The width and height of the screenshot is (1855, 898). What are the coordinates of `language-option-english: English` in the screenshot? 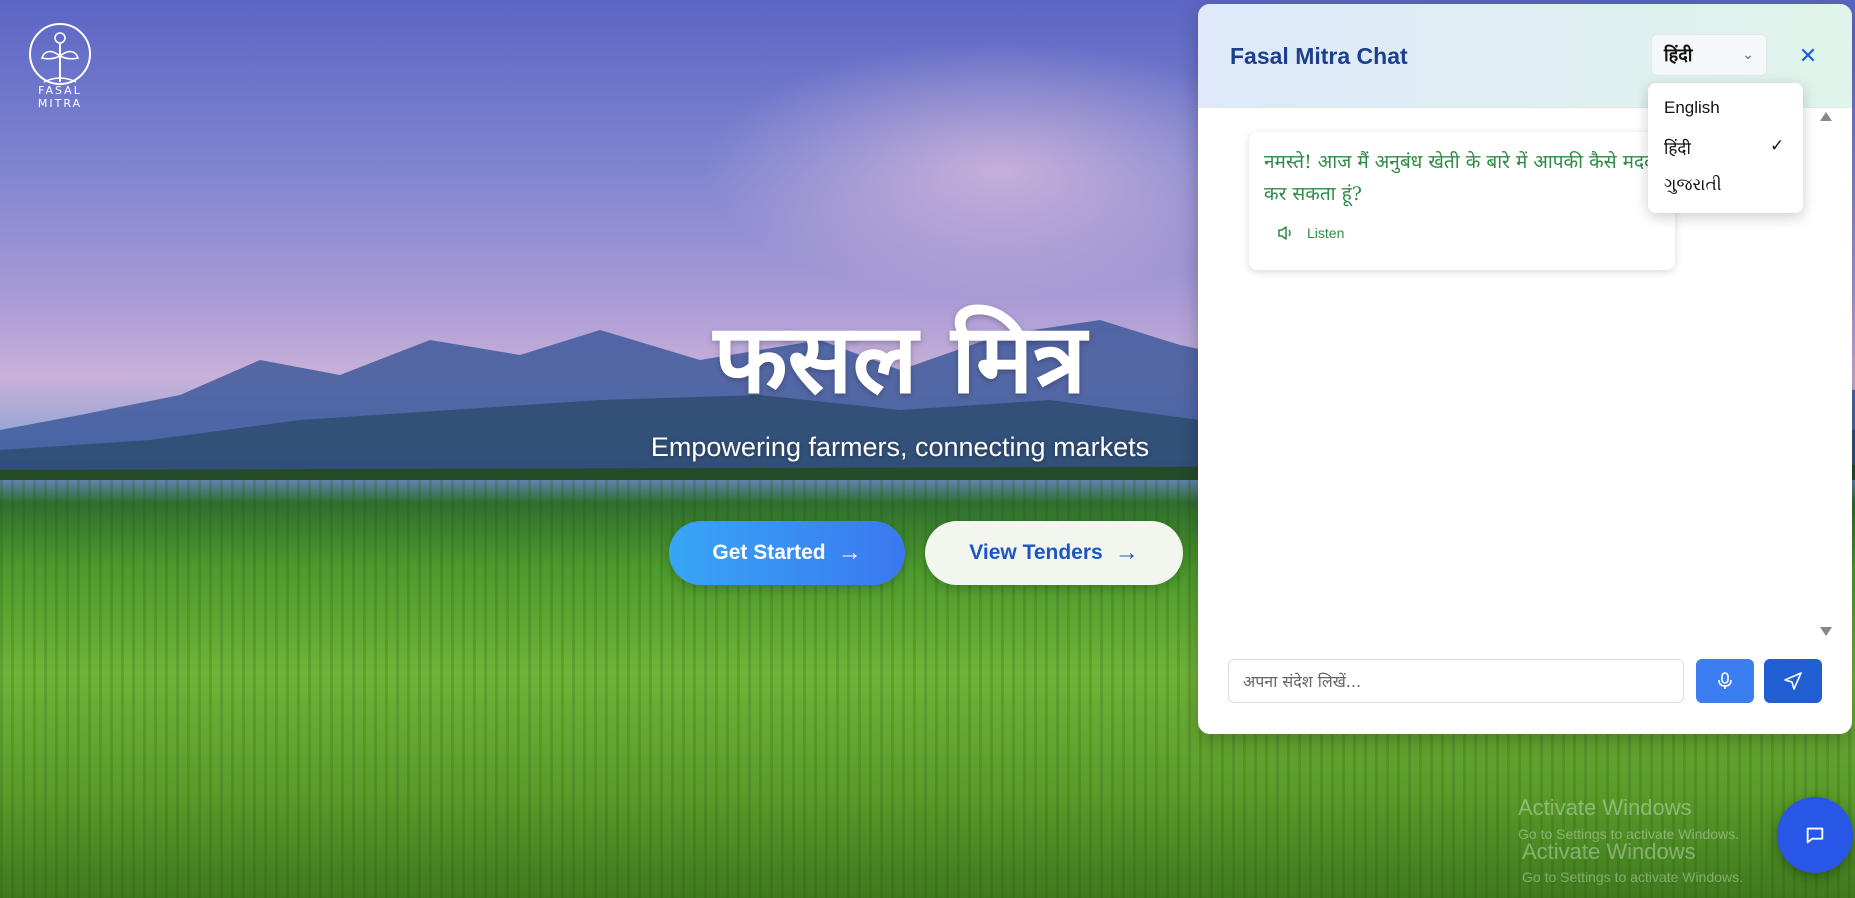 It's located at (1692, 108).